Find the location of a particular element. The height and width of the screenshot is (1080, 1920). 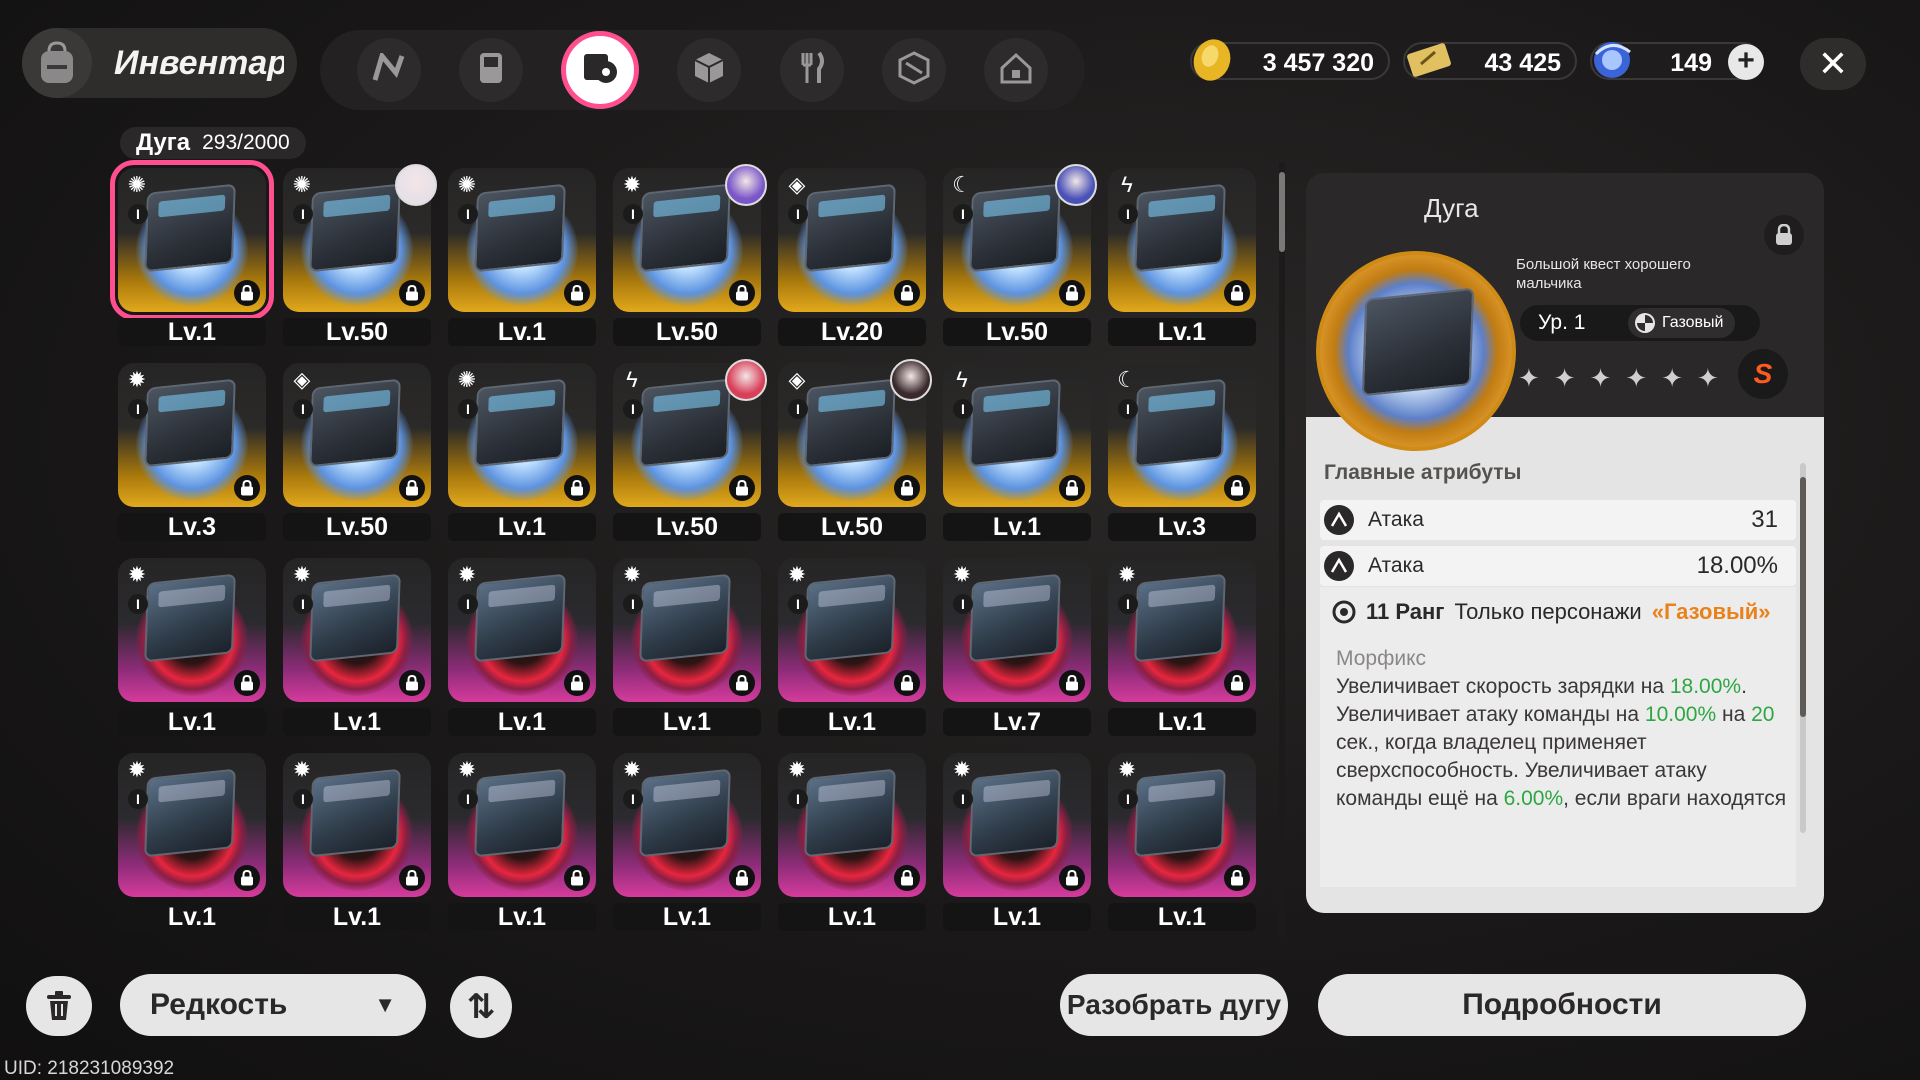

arc-item-slot: ✹ I Lv.7 is located at coordinates (1017, 647).